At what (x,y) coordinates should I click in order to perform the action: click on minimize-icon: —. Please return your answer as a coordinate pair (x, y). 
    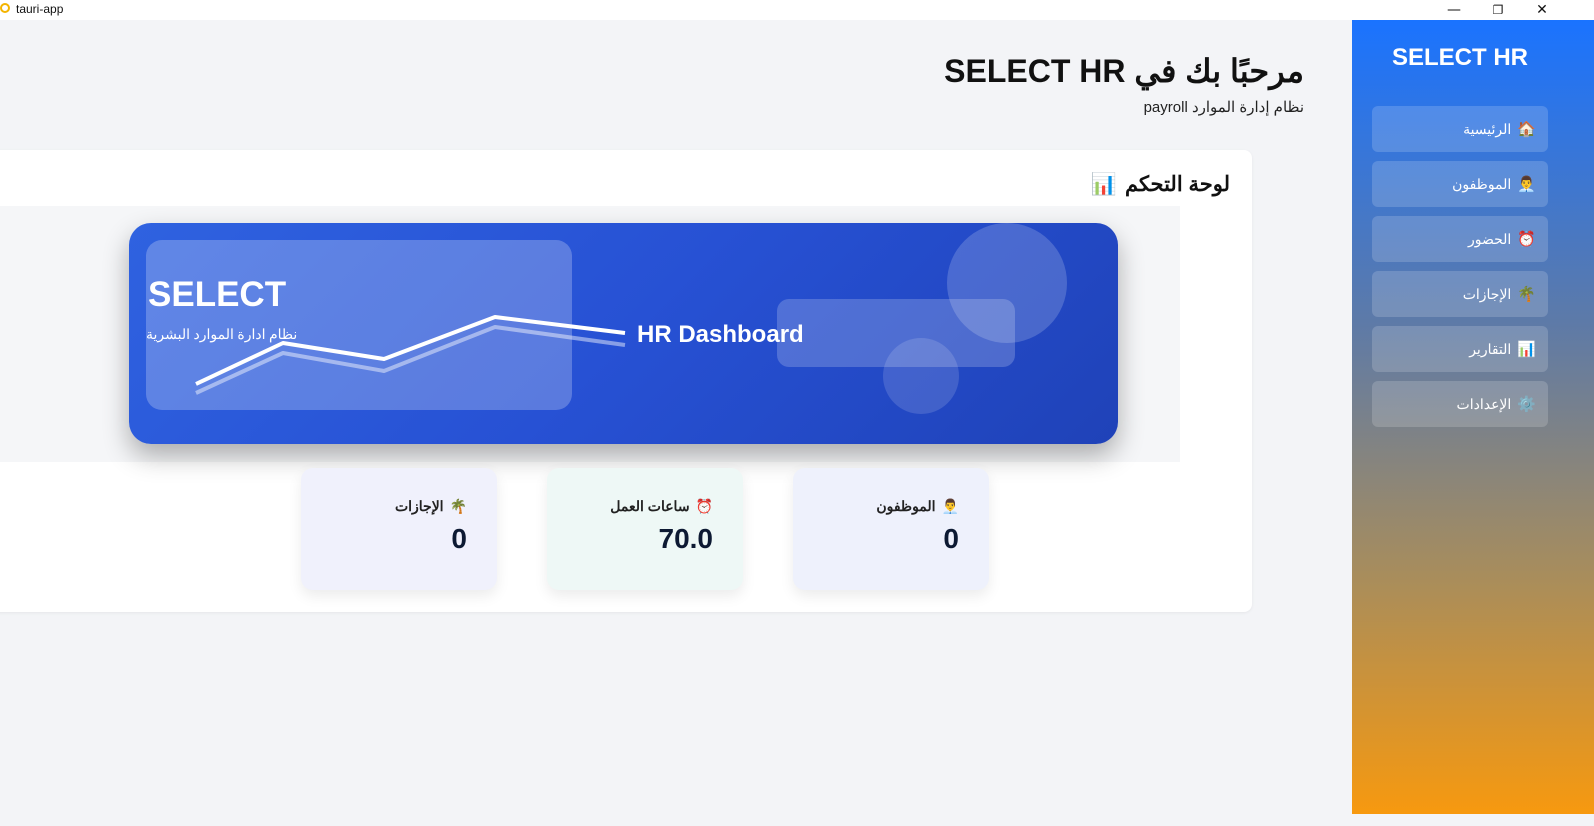
    Looking at the image, I should click on (1454, 10).